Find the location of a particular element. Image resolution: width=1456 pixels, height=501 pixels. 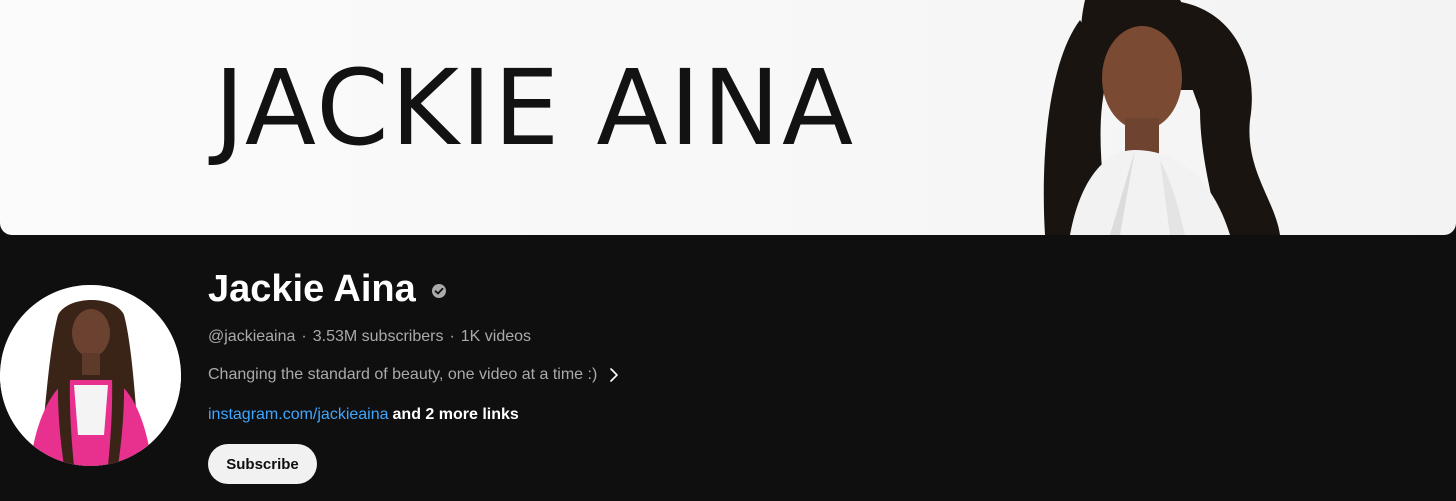

avatar-image is located at coordinates (90, 375).